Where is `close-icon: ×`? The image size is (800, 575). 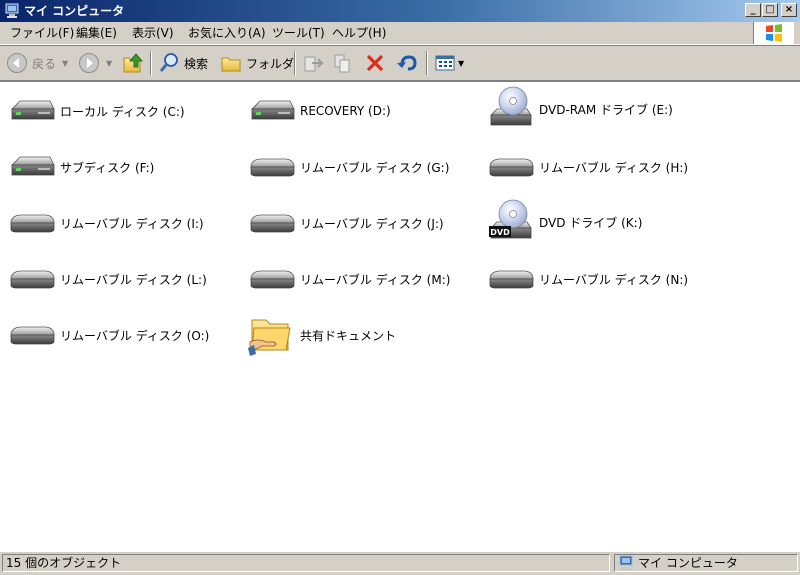
close-icon: × is located at coordinates (789, 9).